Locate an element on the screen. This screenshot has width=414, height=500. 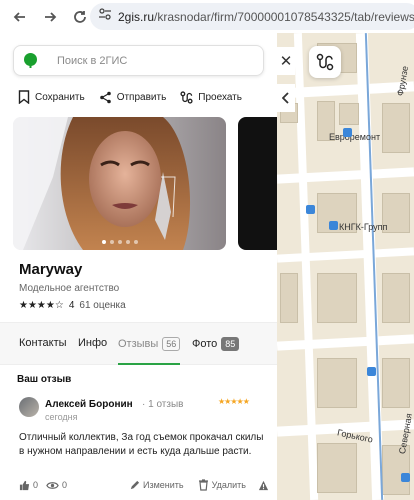
delete-review-button: Удалить is located at coordinates (222, 485).